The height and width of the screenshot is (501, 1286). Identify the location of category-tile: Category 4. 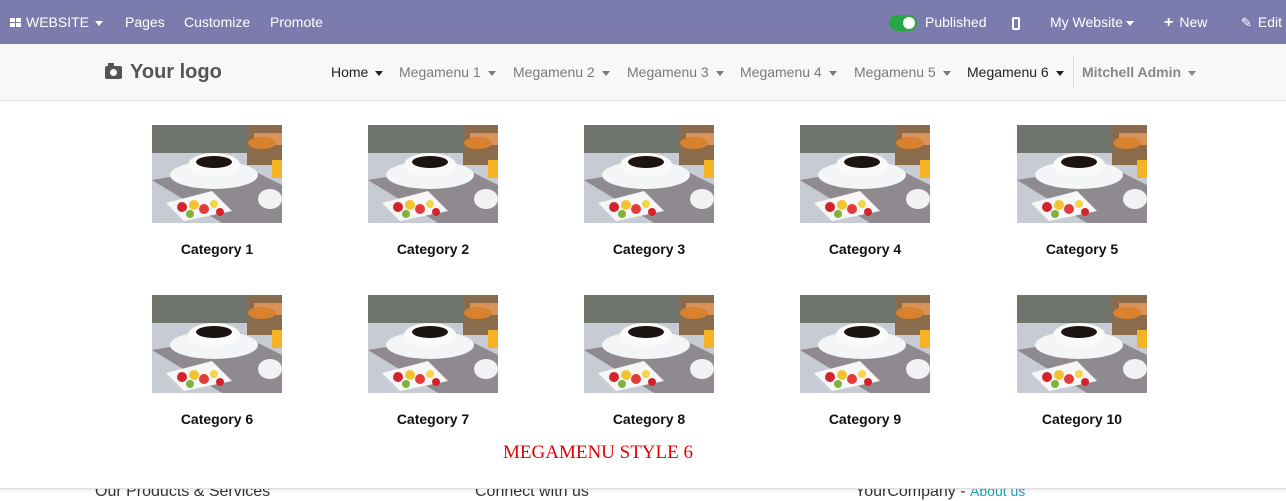
(865, 191).